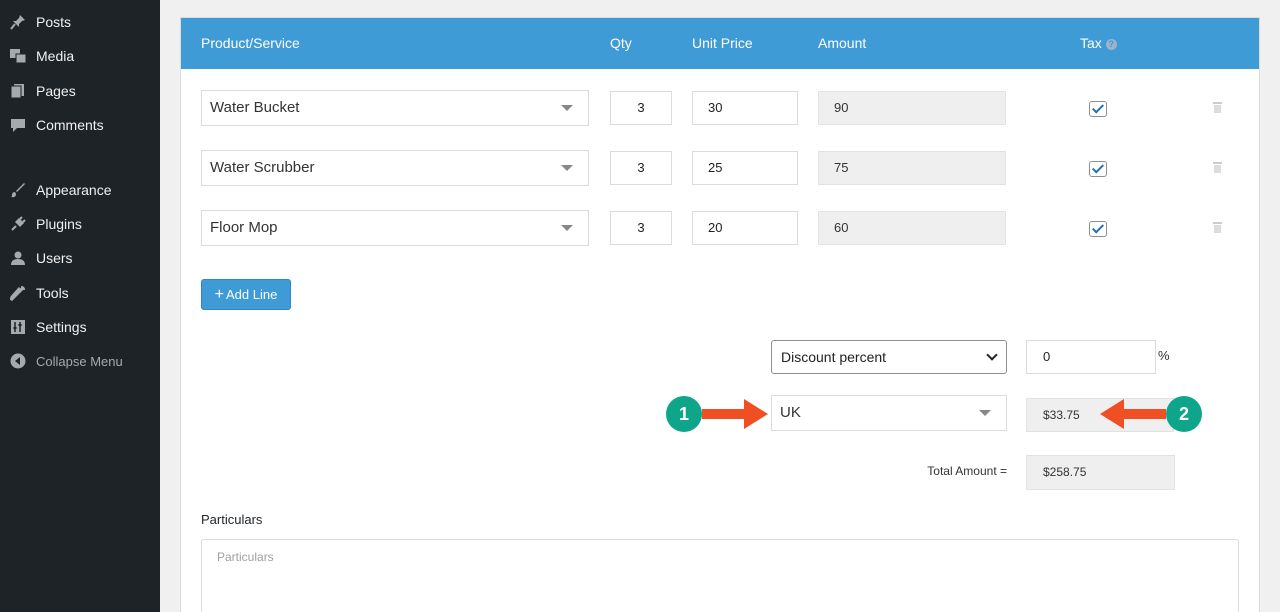 Image resolution: width=1280 pixels, height=612 pixels. What do you see at coordinates (18, 224) in the screenshot?
I see `plugin-icon` at bounding box center [18, 224].